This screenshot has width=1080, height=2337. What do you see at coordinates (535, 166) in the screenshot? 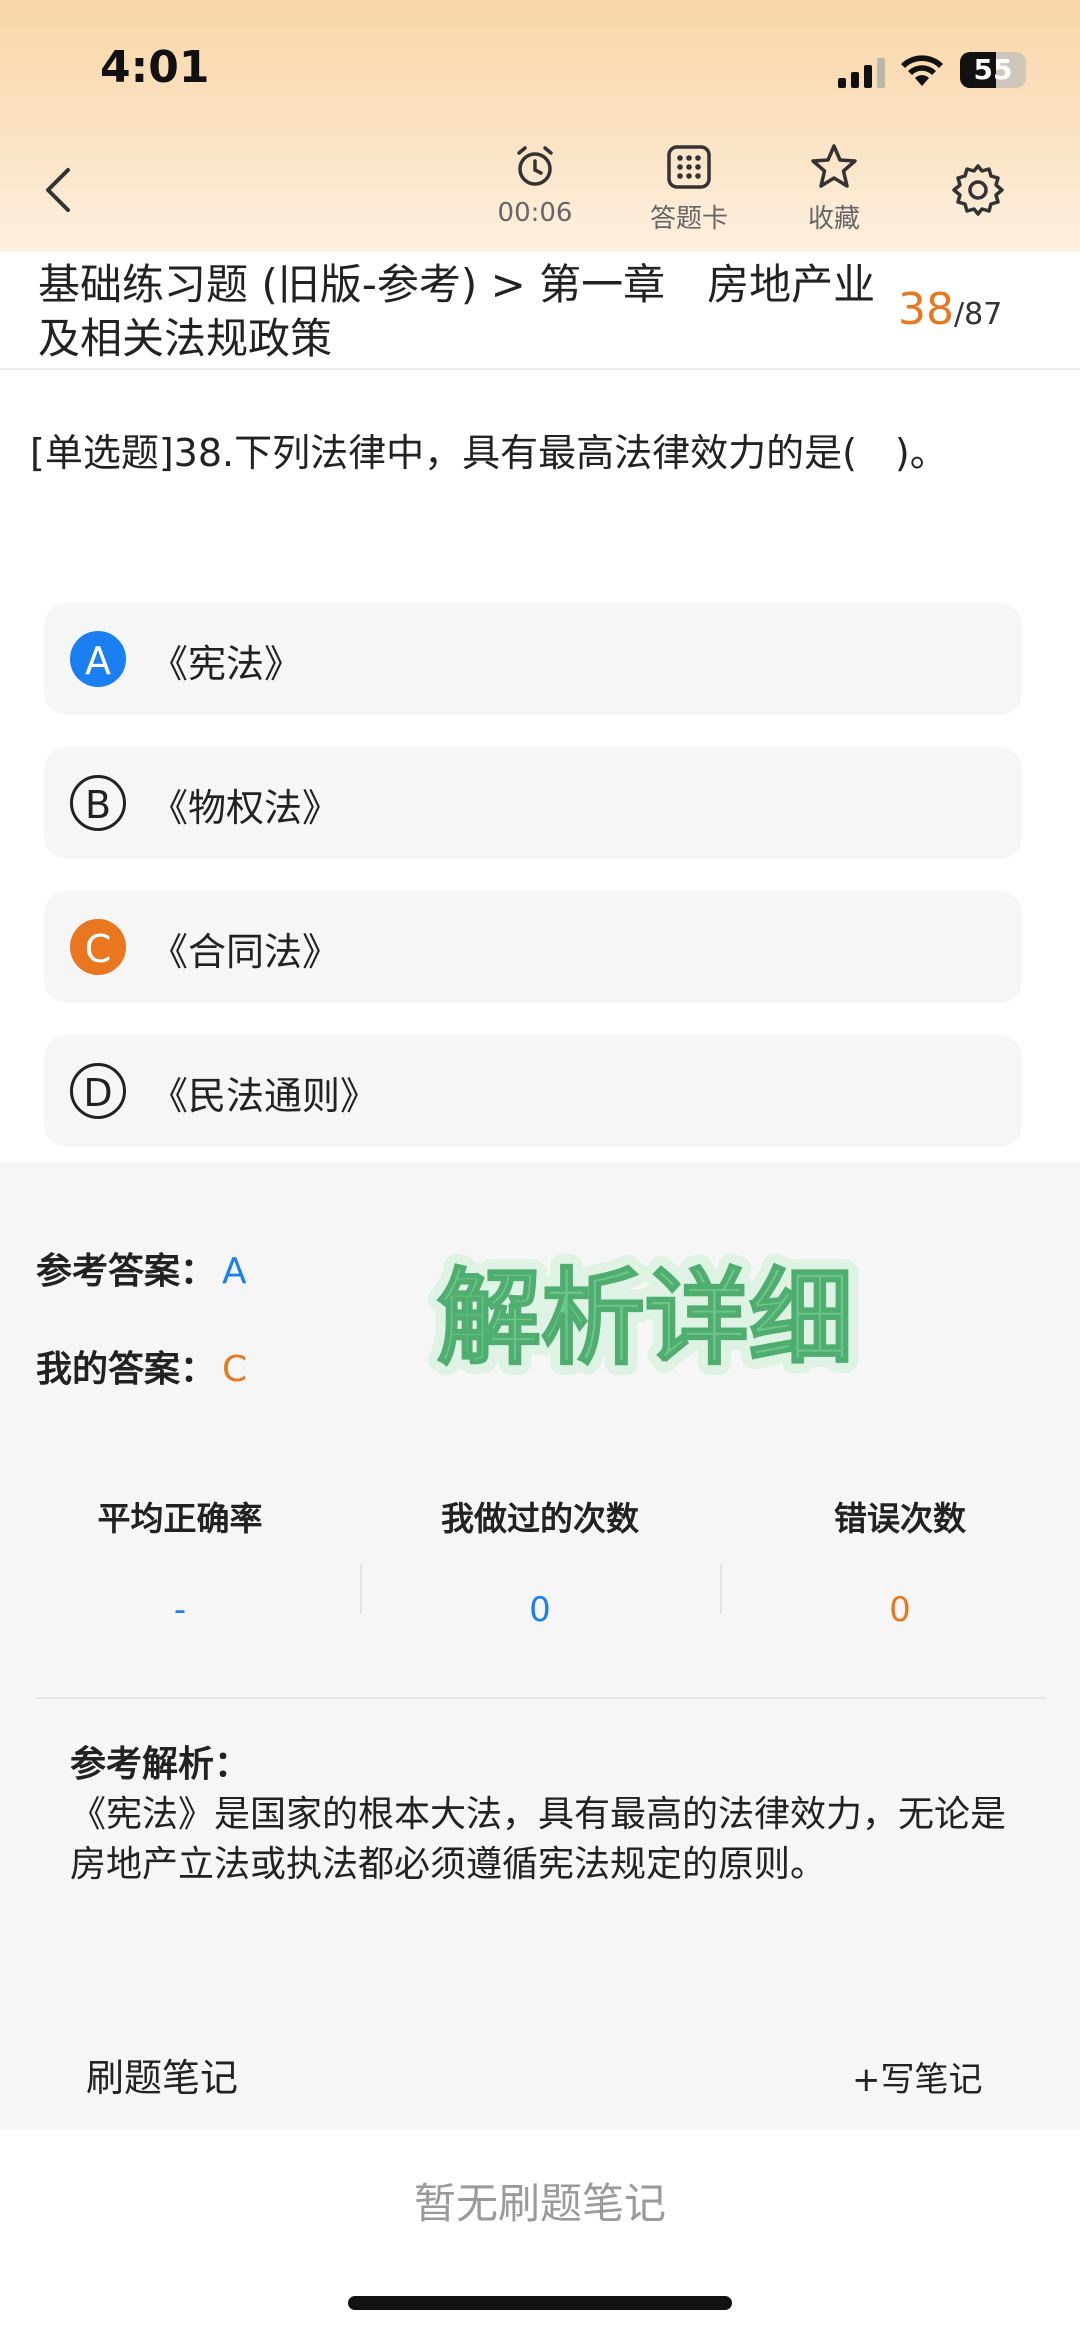
I see `alarm-clock-icon` at bounding box center [535, 166].